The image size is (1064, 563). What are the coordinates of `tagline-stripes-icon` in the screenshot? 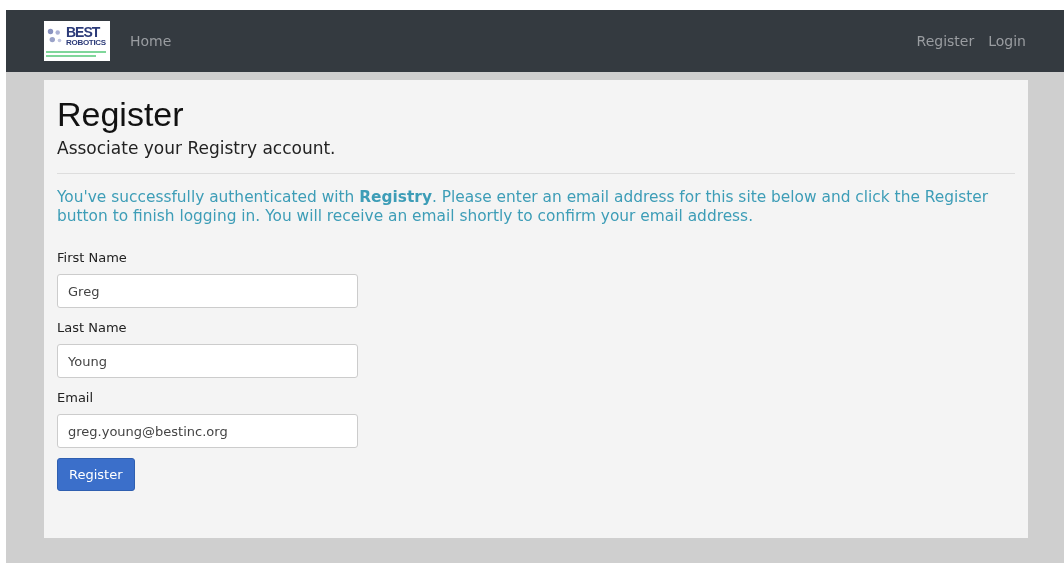 It's located at (76, 54).